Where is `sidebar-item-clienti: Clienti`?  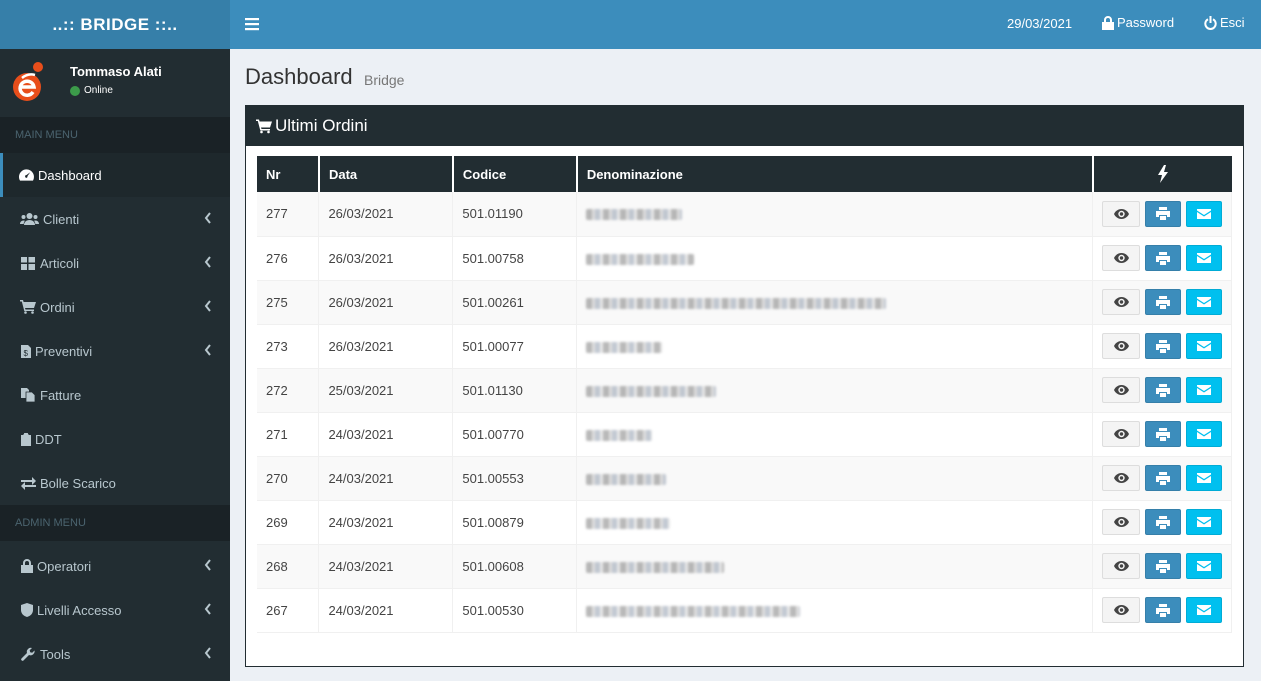 sidebar-item-clienti: Clienti is located at coordinates (115, 219).